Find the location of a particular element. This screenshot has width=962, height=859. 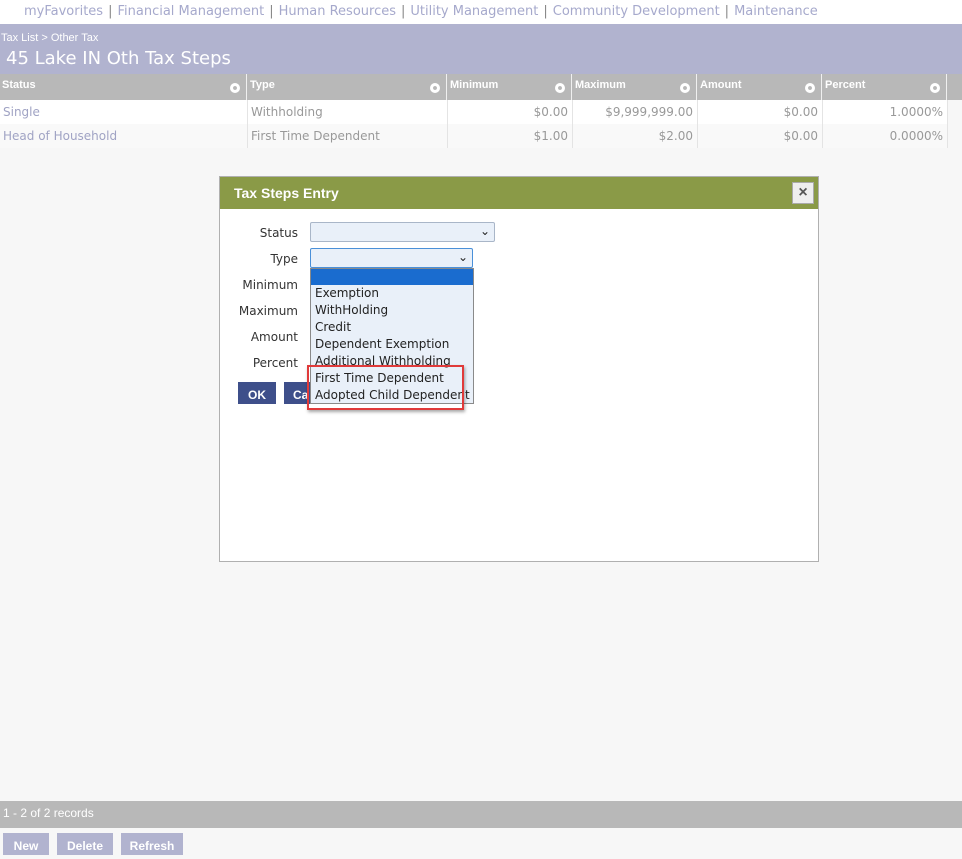

dropdown-option-blank is located at coordinates (392, 277).